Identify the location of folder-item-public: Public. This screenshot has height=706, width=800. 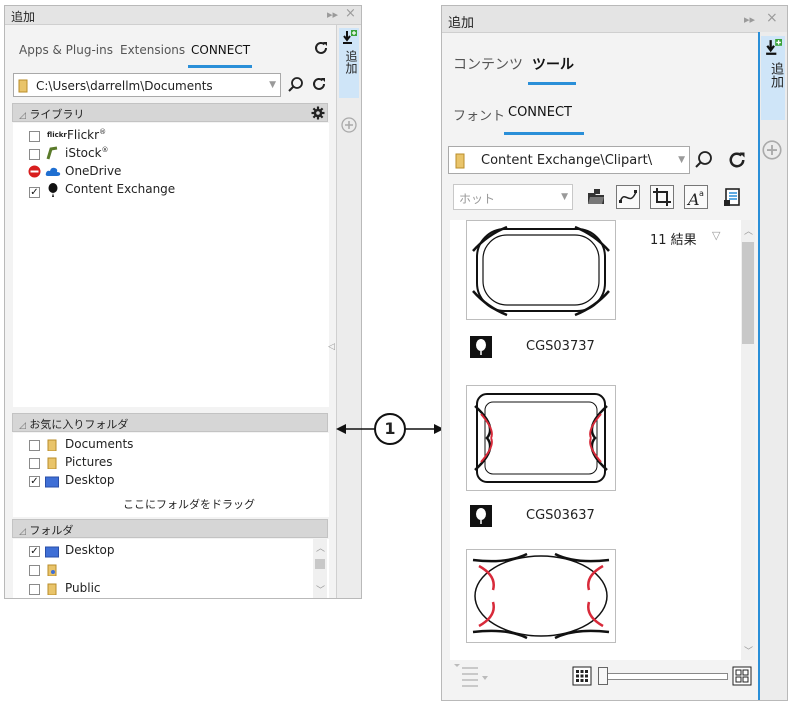
(83, 588).